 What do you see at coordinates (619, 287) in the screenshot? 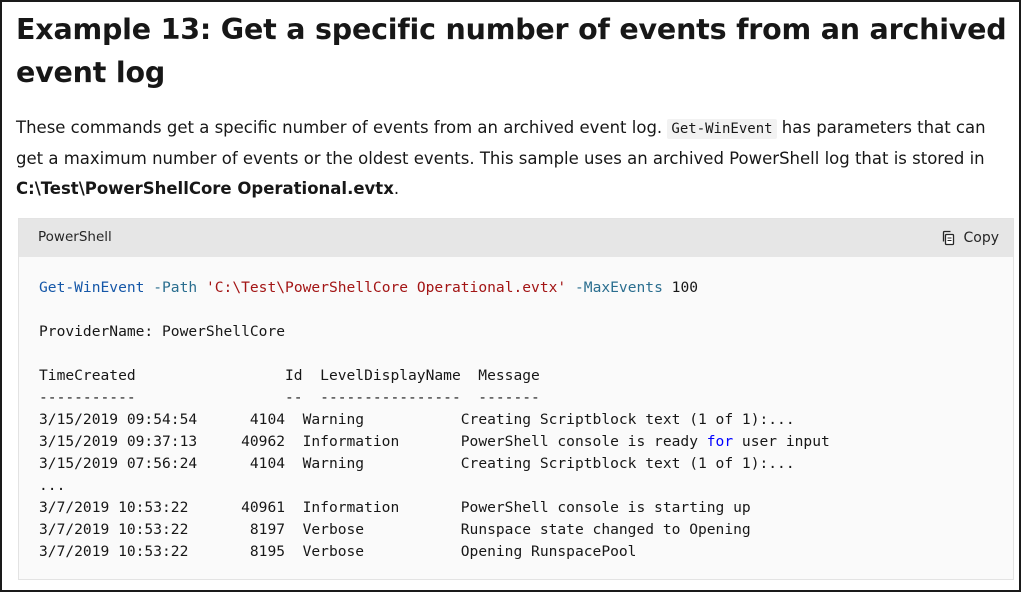
I see `code-param-maxevents: -MaxEvents` at bounding box center [619, 287].